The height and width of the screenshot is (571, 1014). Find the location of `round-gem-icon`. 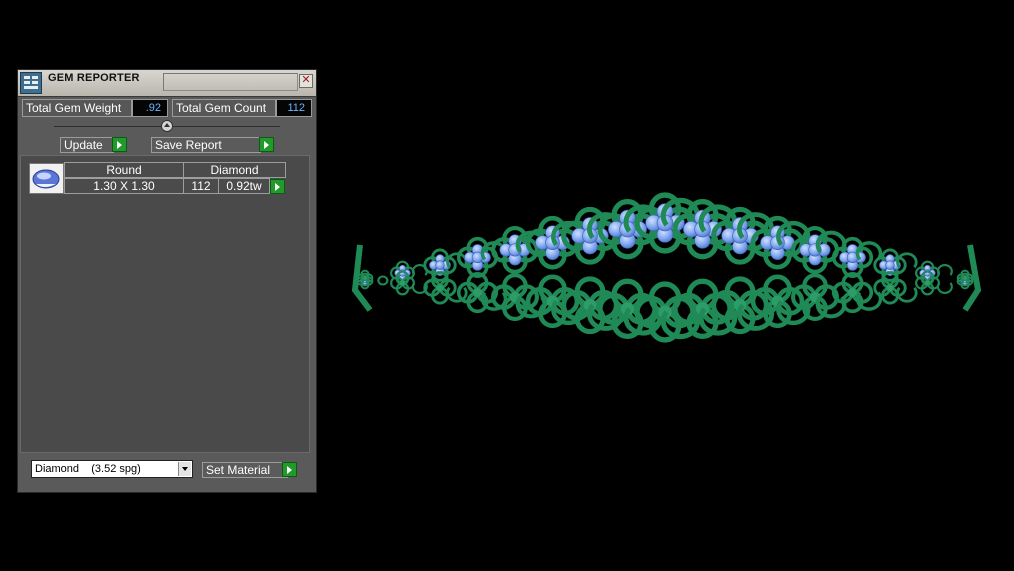

round-gem-icon is located at coordinates (46, 178).